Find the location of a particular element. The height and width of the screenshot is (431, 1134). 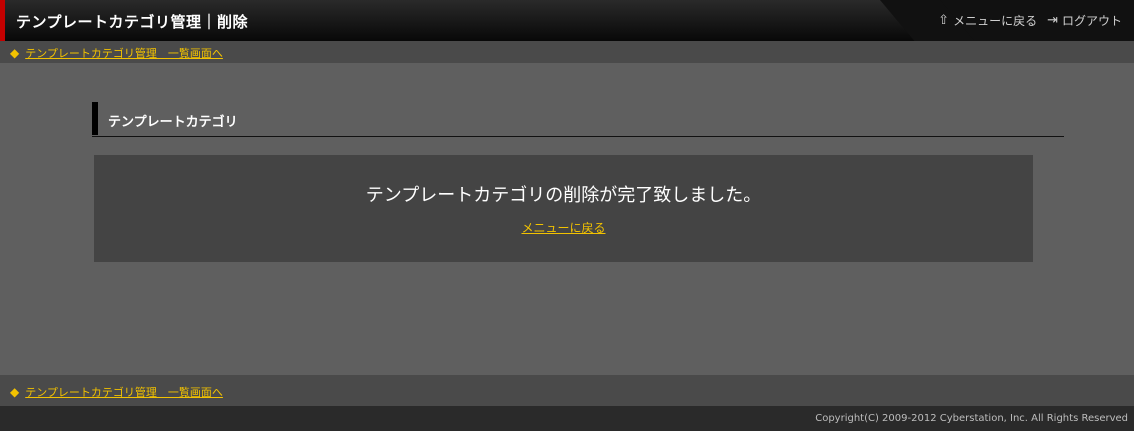

breadcrumb-top-item: ◆ テンプレートカテゴリ管理 一覧画面へ is located at coordinates (116, 53).